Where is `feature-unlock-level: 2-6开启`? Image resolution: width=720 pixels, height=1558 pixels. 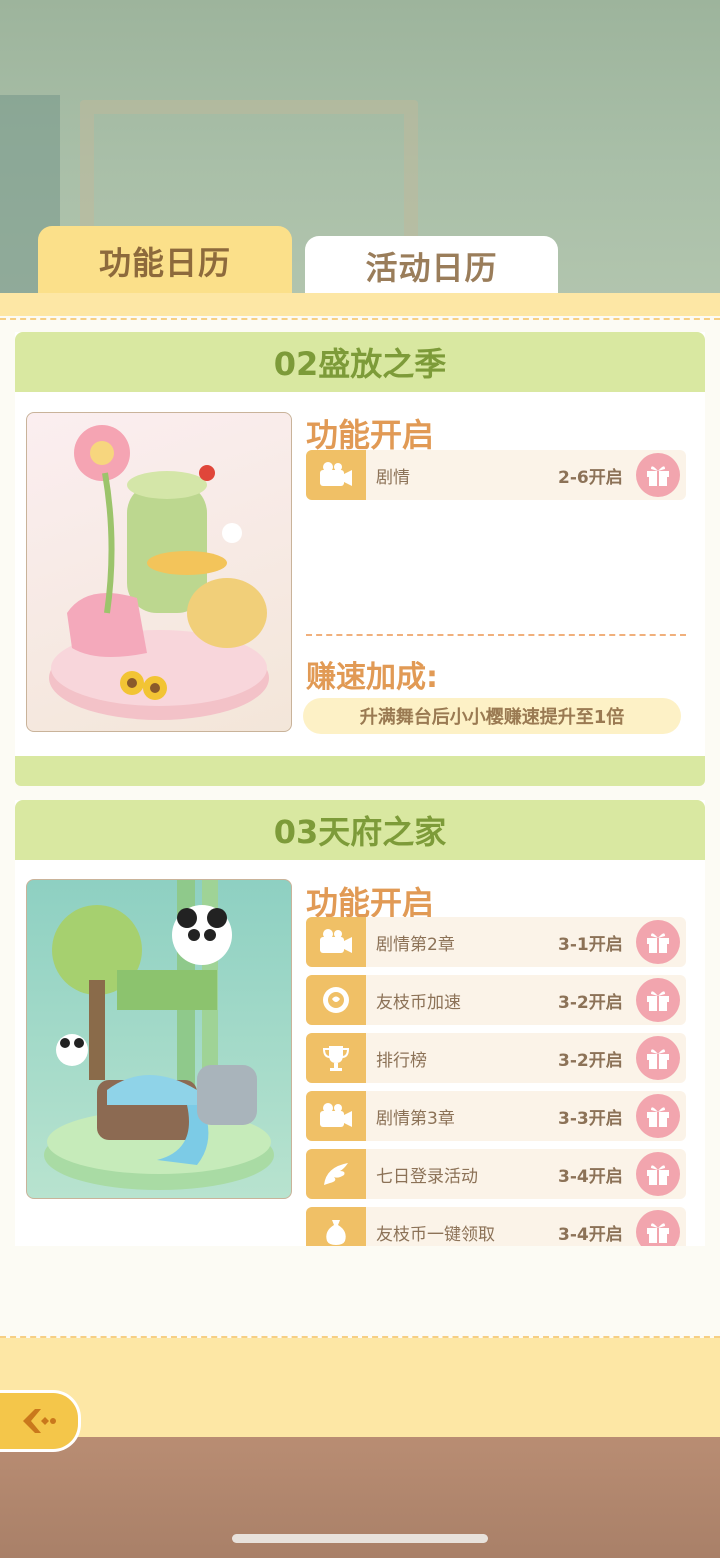 feature-unlock-level: 2-6开启 is located at coordinates (590, 478).